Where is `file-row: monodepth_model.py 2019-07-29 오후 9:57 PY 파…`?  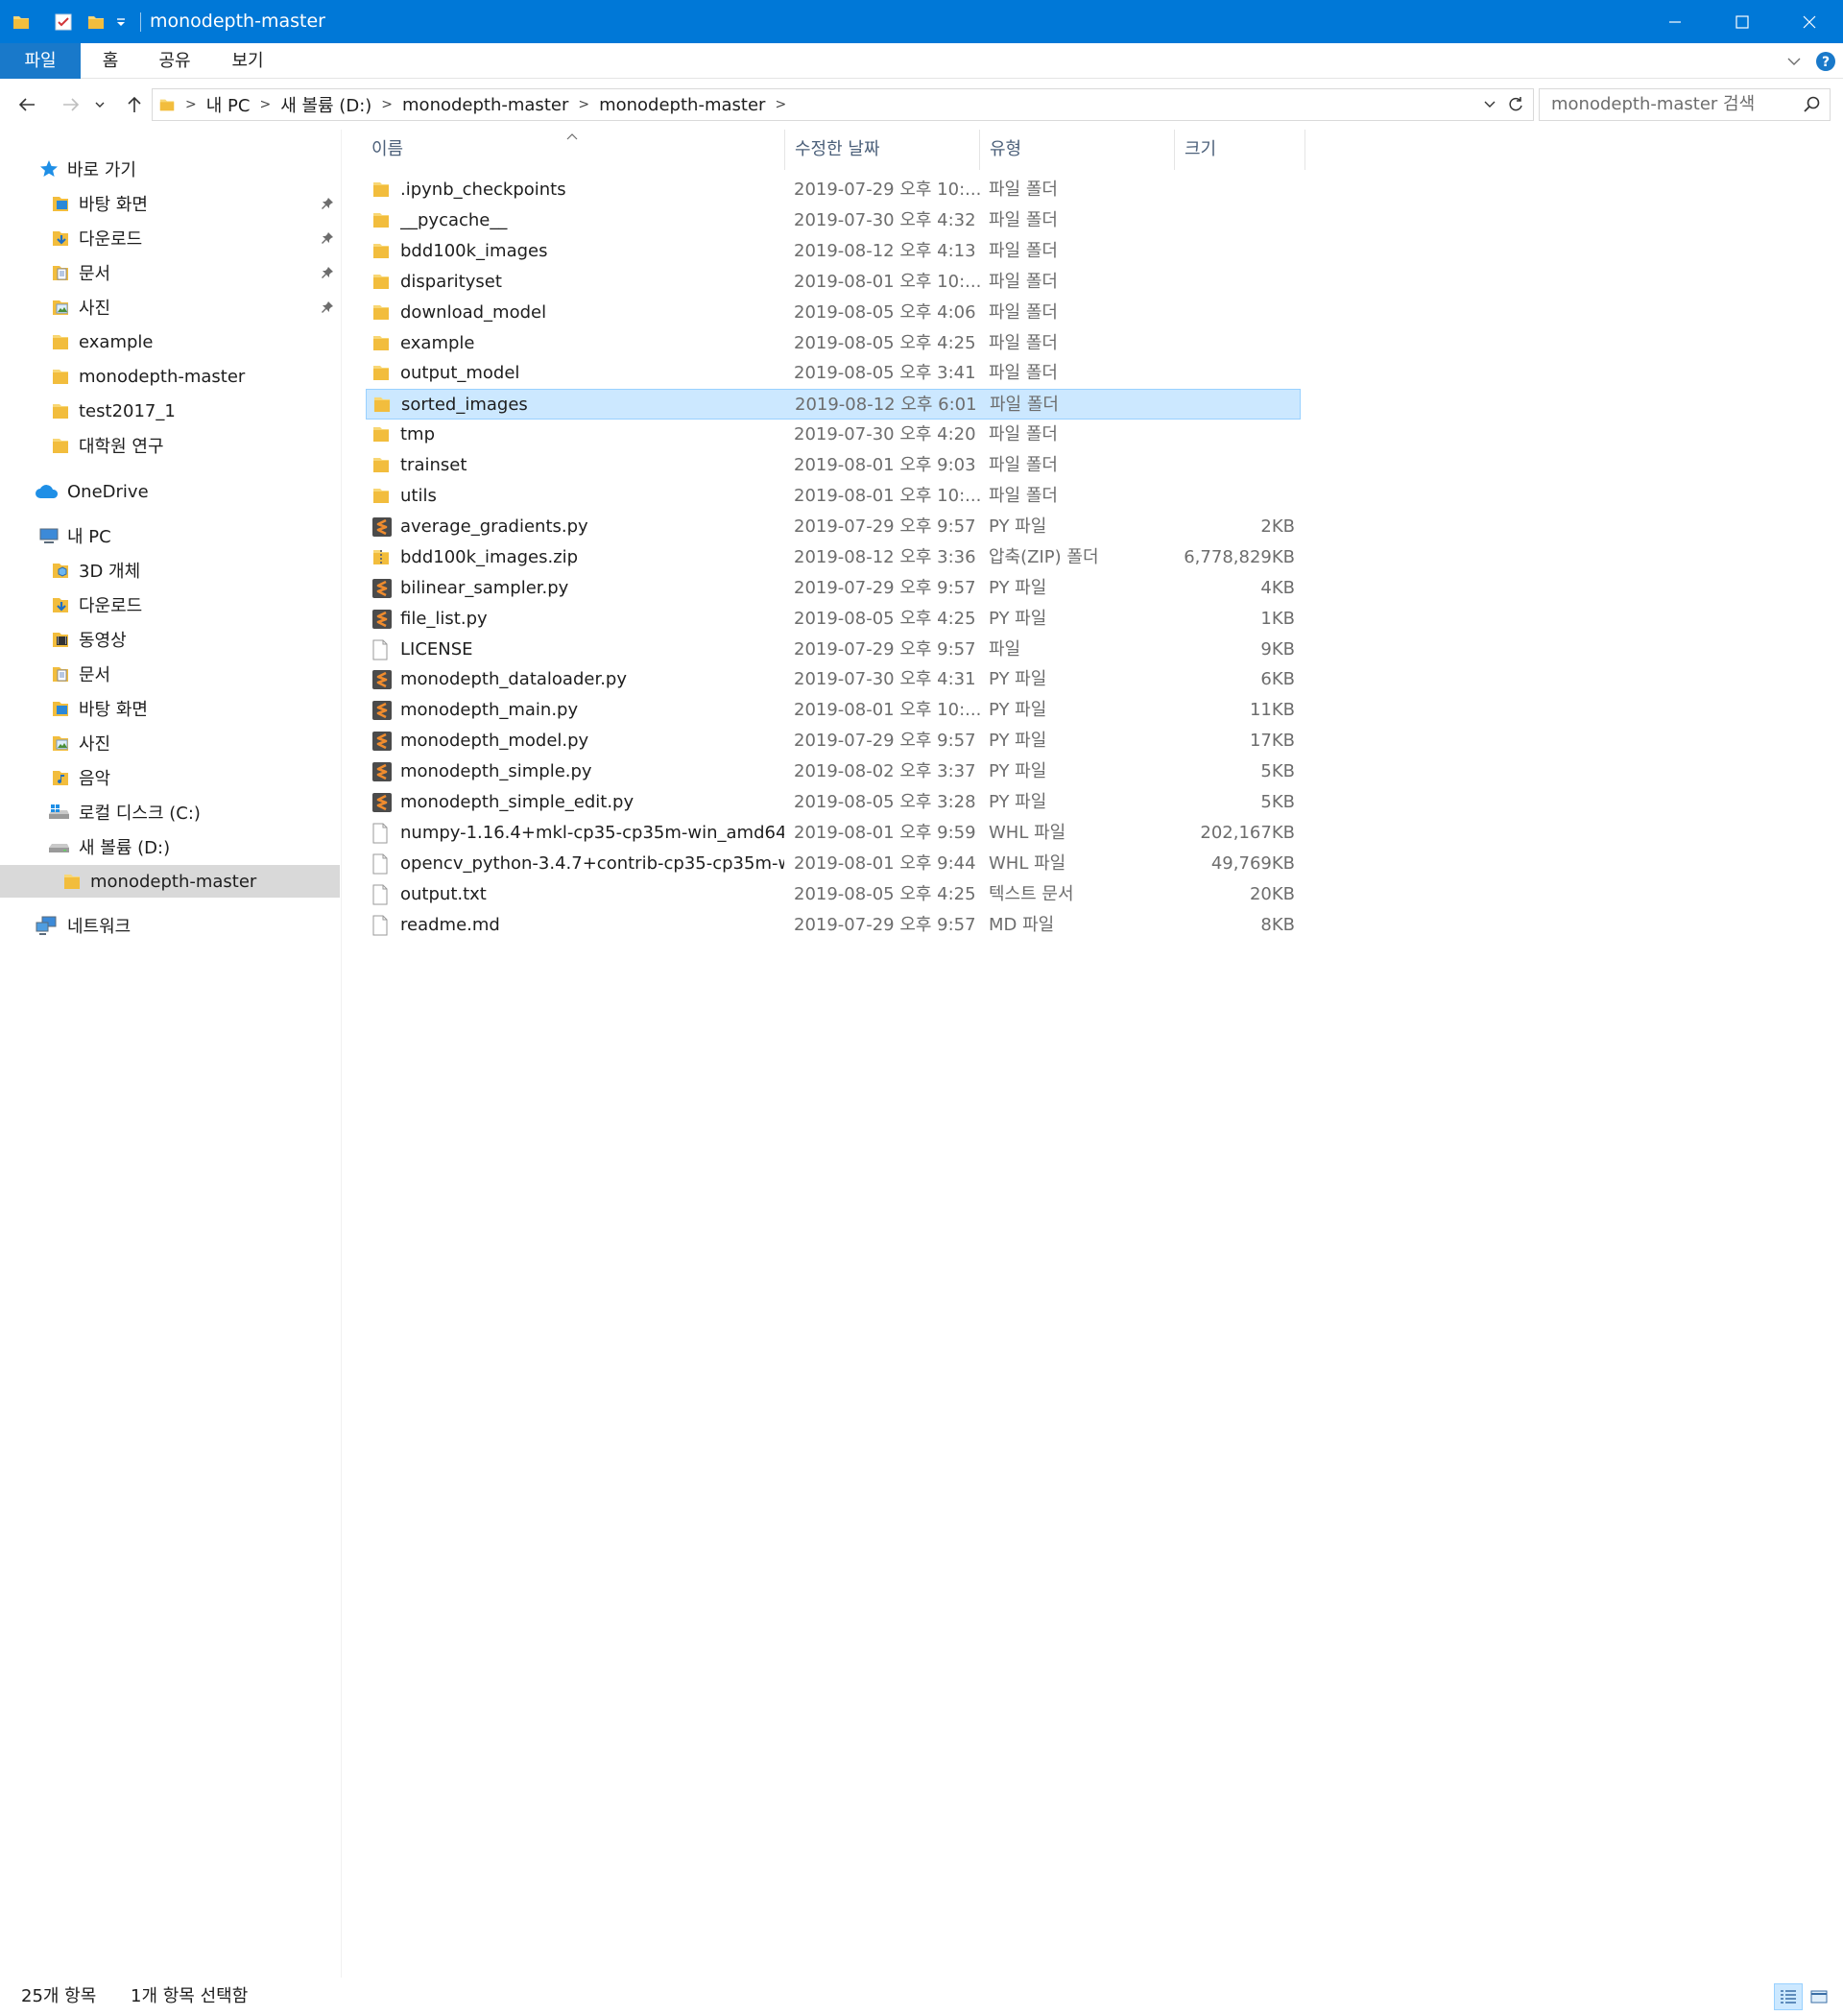 file-row: monodepth_model.py 2019-07-29 오후 9:57 PY 파… is located at coordinates (833, 741).